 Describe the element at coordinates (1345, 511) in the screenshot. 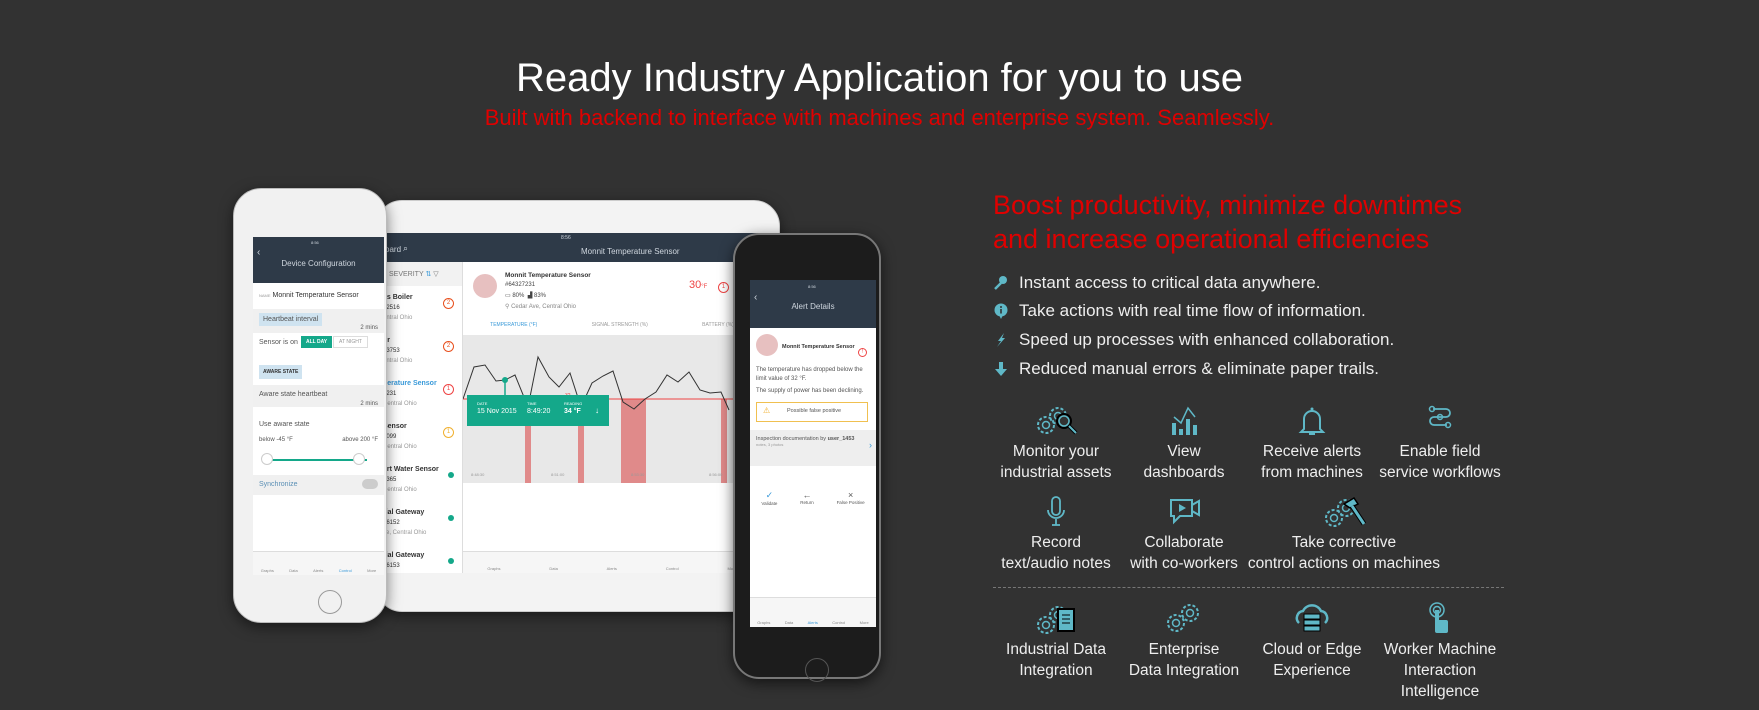

I see `gears-hammer-icon` at that location.